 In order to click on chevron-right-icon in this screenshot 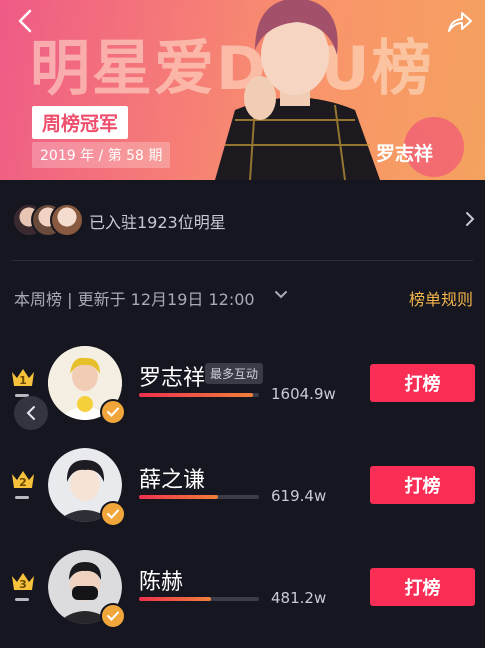, I will do `click(470, 219)`.